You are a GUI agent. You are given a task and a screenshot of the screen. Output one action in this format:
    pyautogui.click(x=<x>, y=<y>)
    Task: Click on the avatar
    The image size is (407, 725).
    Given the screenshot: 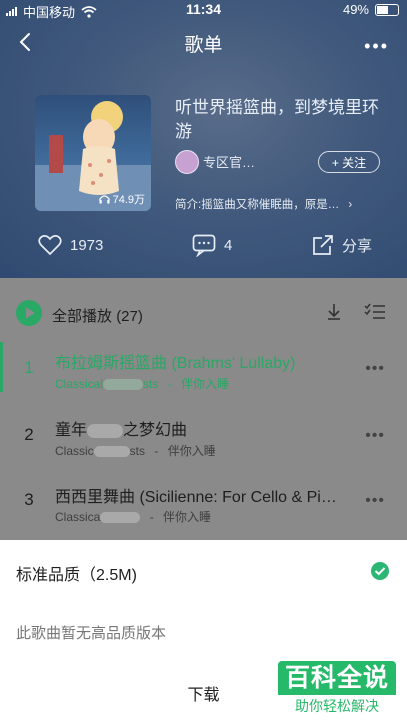 What is the action you would take?
    pyautogui.click(x=187, y=162)
    